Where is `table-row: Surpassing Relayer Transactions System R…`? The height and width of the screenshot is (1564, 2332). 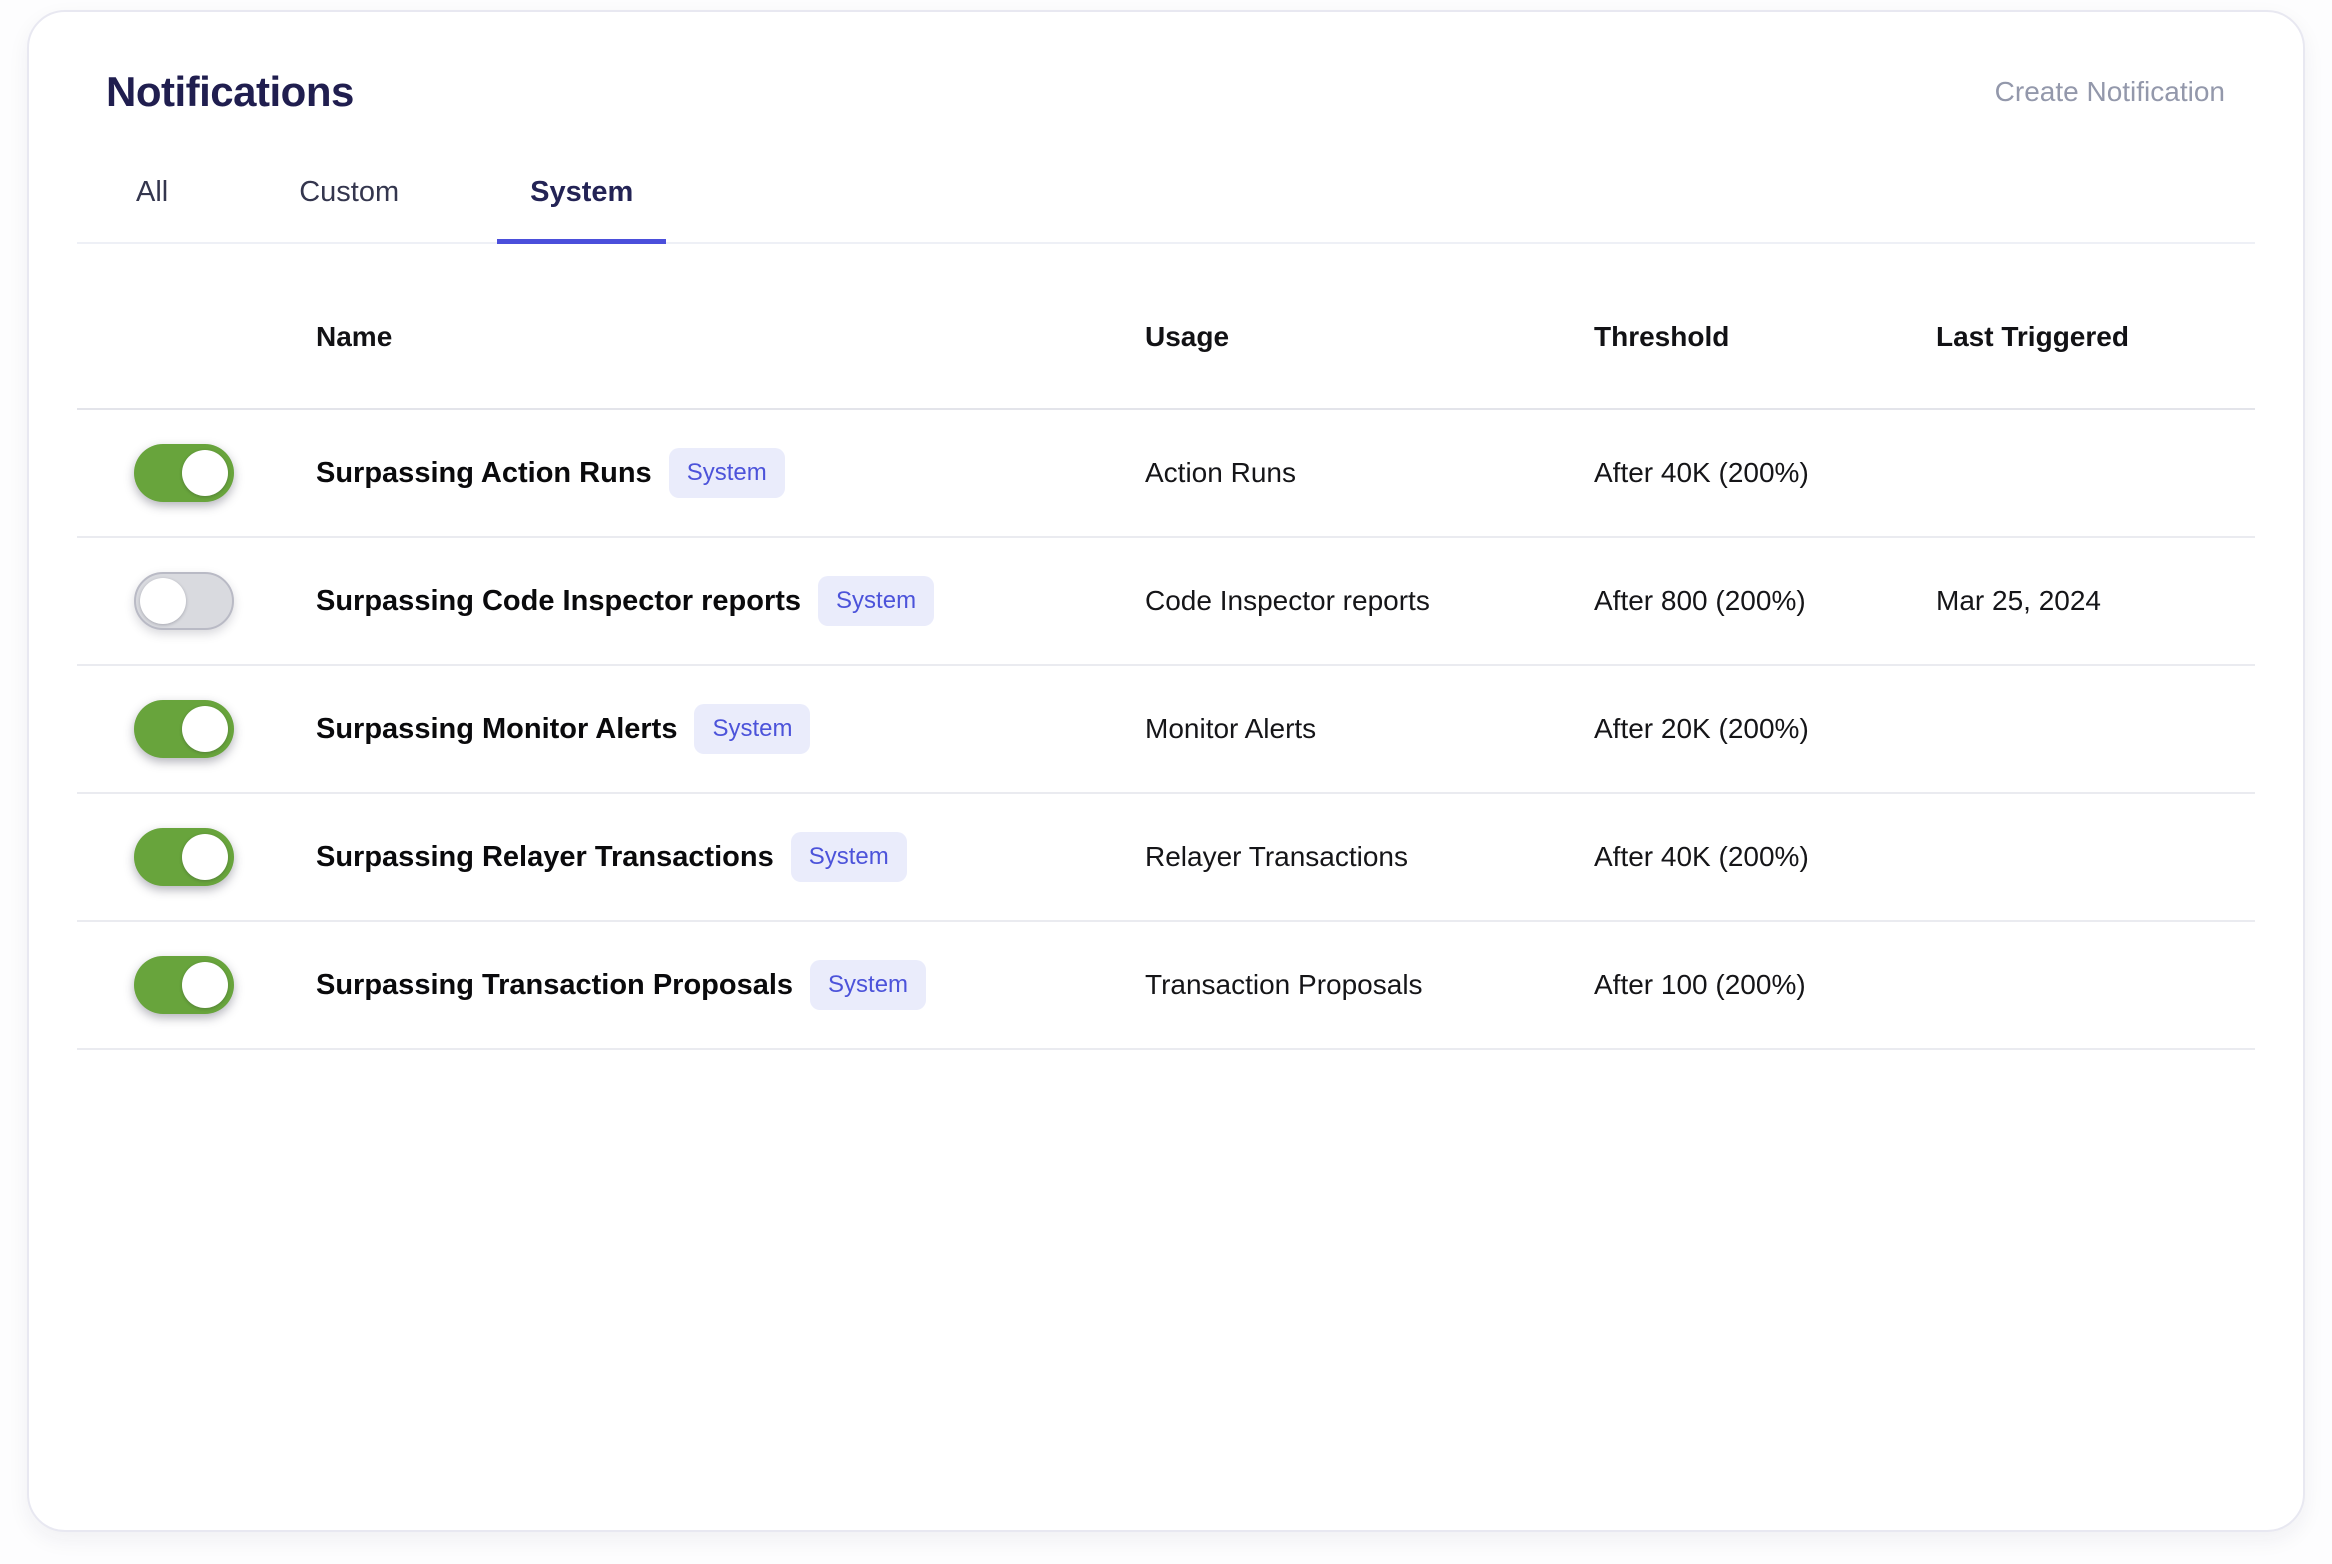 table-row: Surpassing Relayer Transactions System R… is located at coordinates (1166, 858).